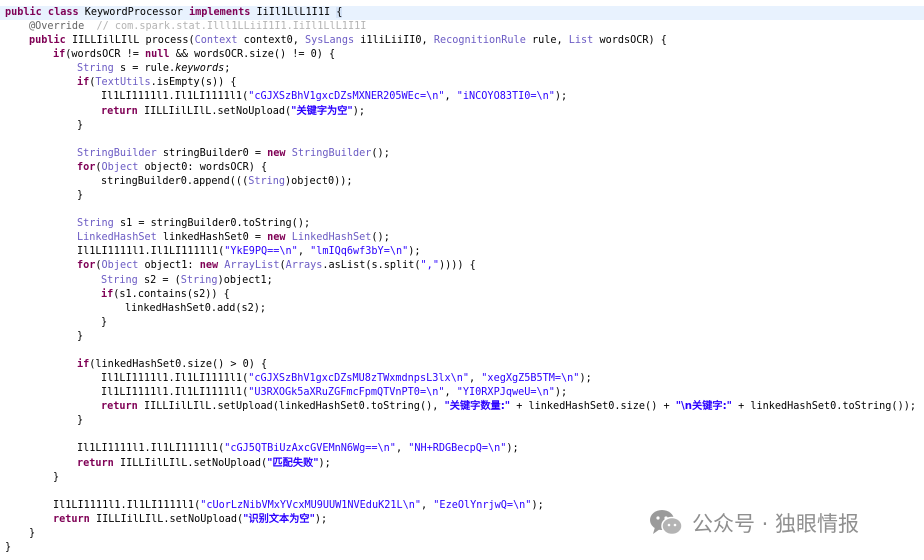 This screenshot has width=924, height=560. I want to click on code-line: if(linkedHashSet0.size() > 0) {, so click(133, 365).